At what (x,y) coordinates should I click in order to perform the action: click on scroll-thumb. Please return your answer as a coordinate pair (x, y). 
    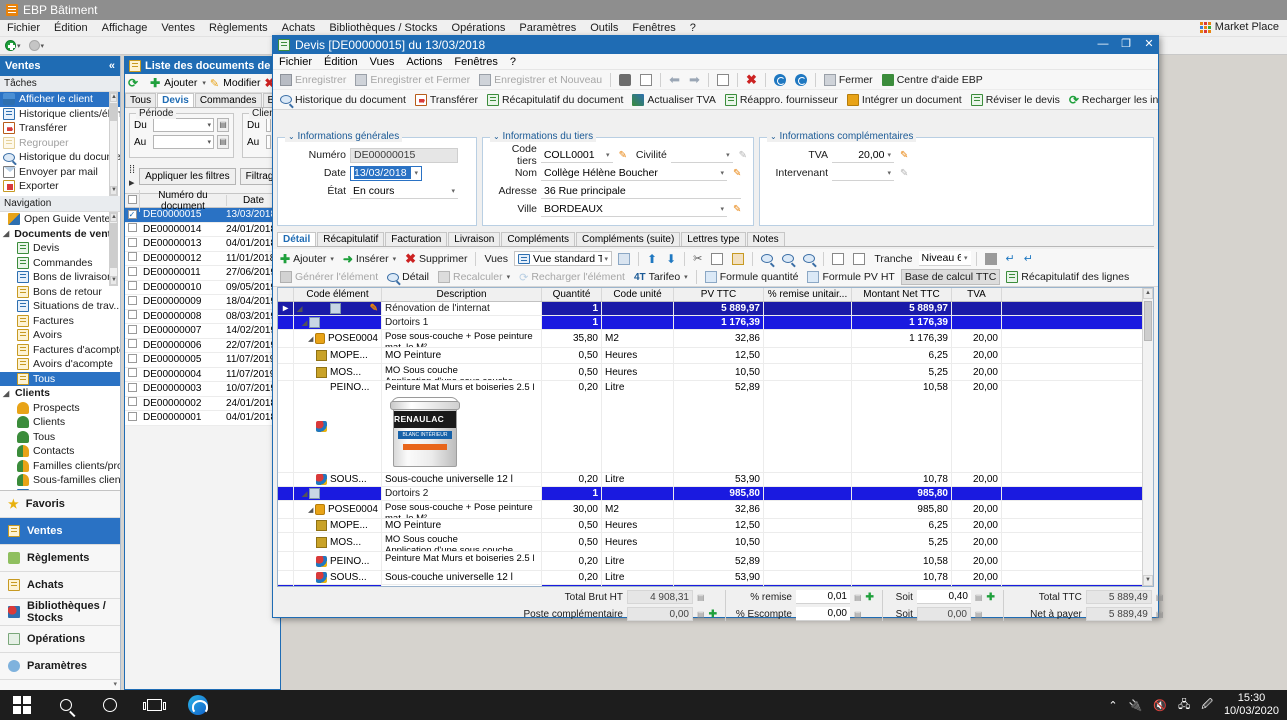
    Looking at the image, I should click on (113, 112).